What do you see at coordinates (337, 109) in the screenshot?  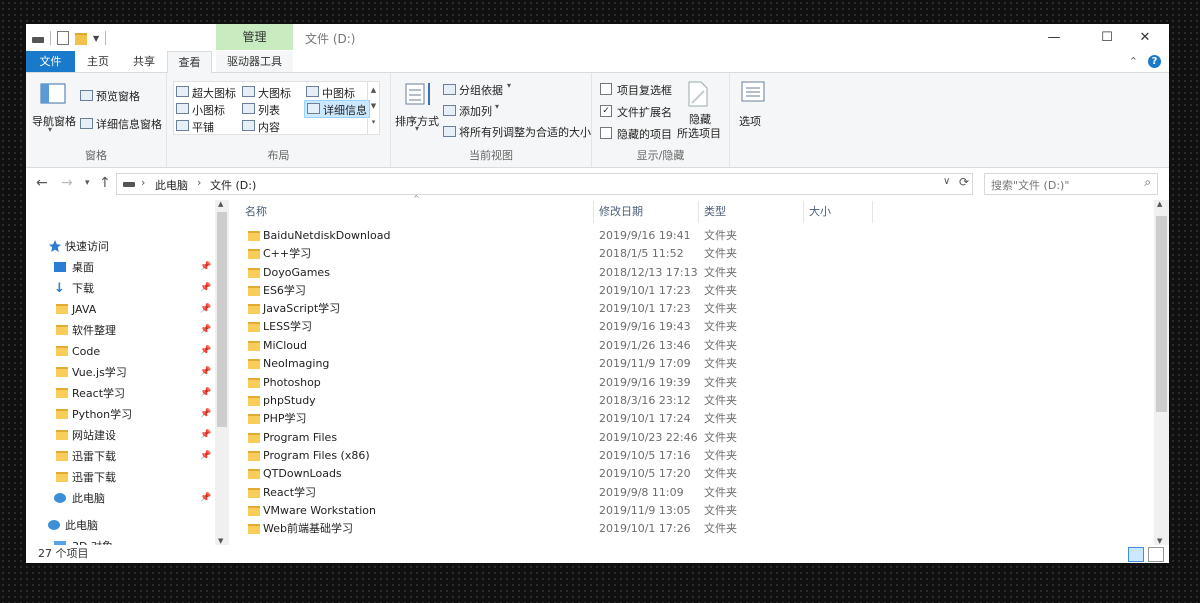 I see `layout-details: 详细信息` at bounding box center [337, 109].